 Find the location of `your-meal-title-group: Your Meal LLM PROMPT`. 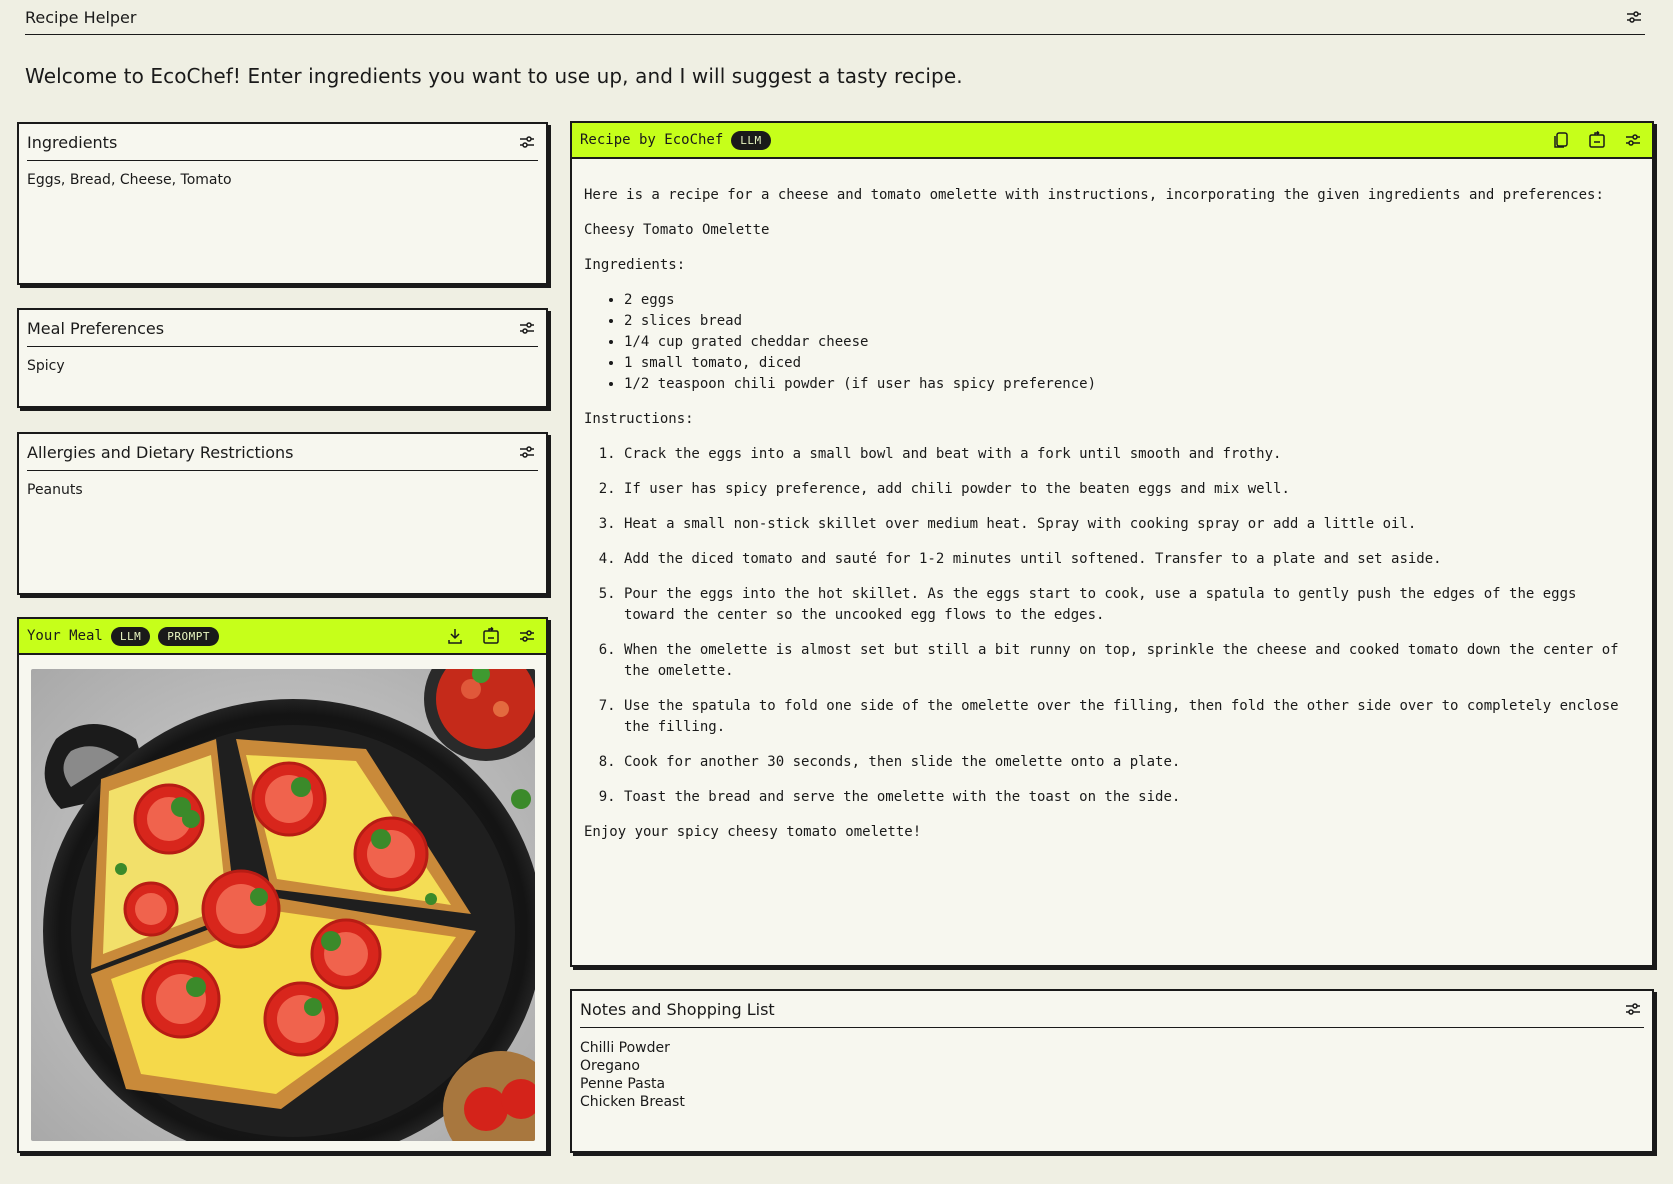

your-meal-title-group: Your Meal LLM PROMPT is located at coordinates (123, 636).